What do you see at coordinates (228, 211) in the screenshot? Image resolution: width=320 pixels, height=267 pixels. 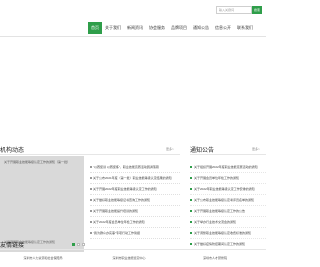 I see `notice-item: 关于开展职业技能等级认定工作的公告` at bounding box center [228, 211].